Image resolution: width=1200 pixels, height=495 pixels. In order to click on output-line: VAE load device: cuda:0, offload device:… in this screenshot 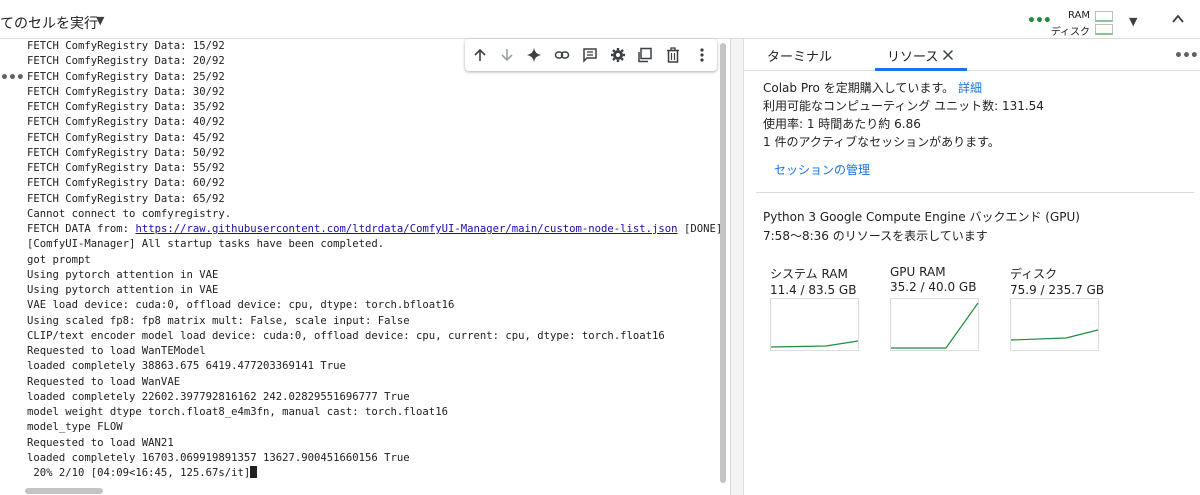, I will do `click(241, 305)`.